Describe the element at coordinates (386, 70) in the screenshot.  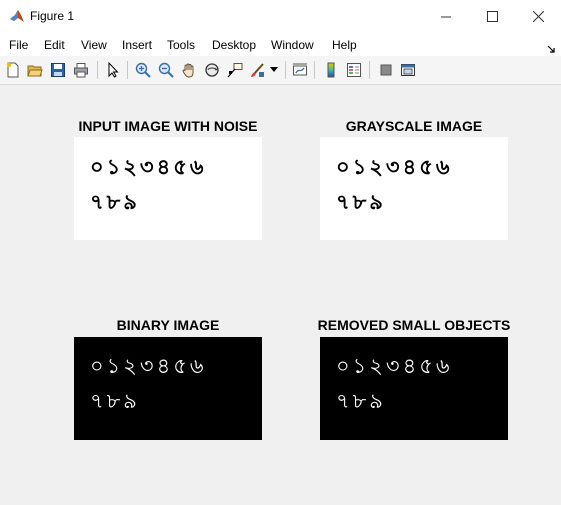
I see `hide-plot-tools-icon` at that location.